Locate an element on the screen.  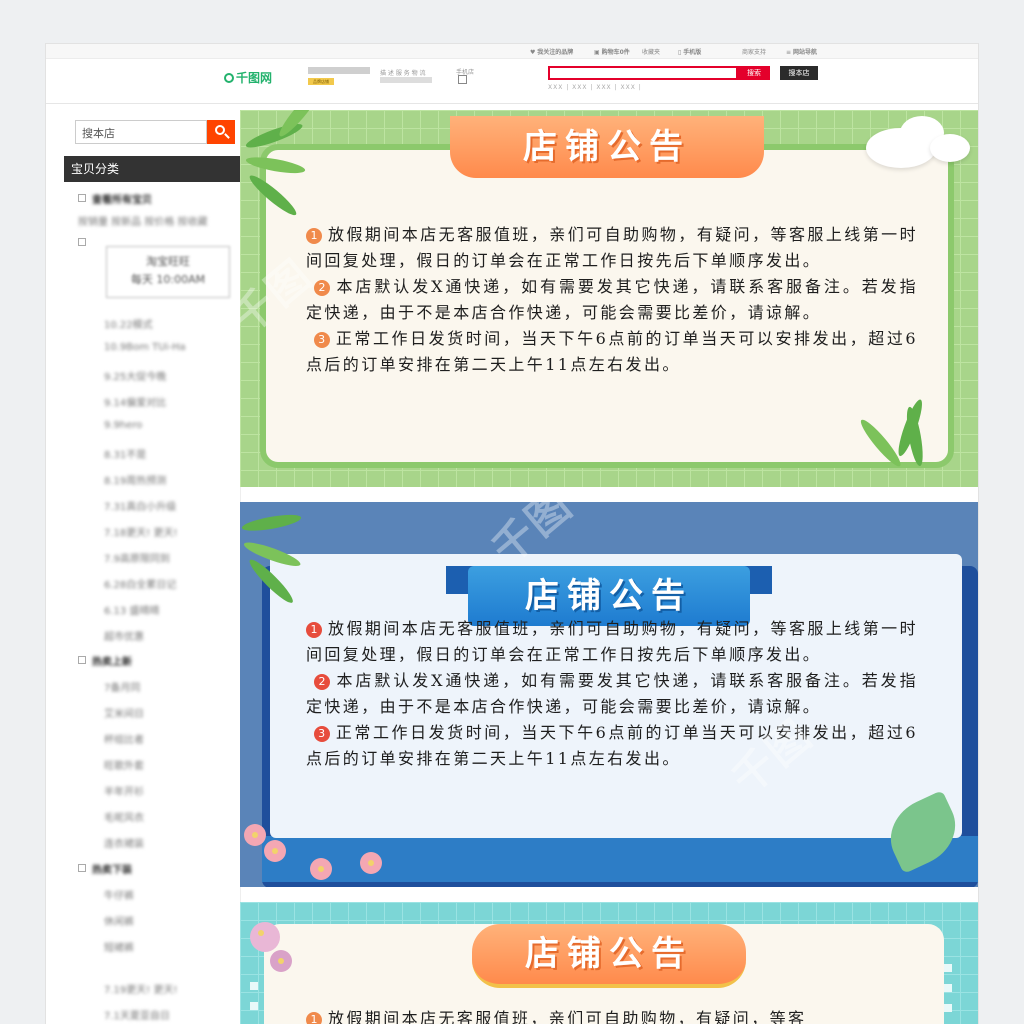
top-nav-bar: ♥ 我关注的品牌 ▣ 购物车0件 收藏夹 ▯ 手机版 商家支持 ≡ 网站导航 is located at coordinates (512, 51).